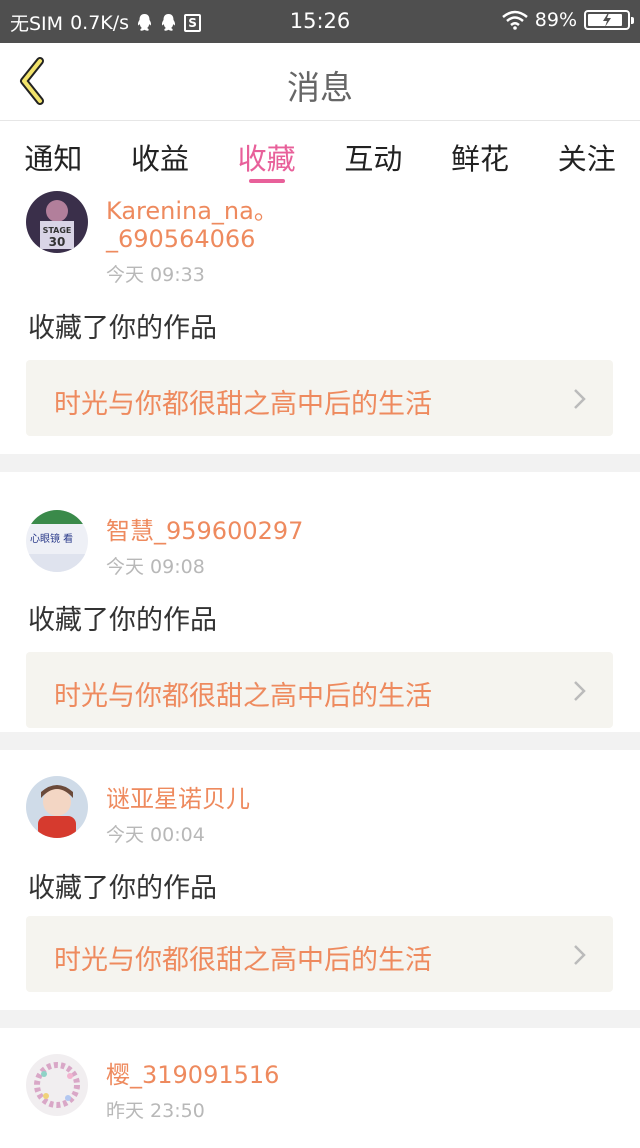  I want to click on username: 樱_319091516, so click(192, 1075).